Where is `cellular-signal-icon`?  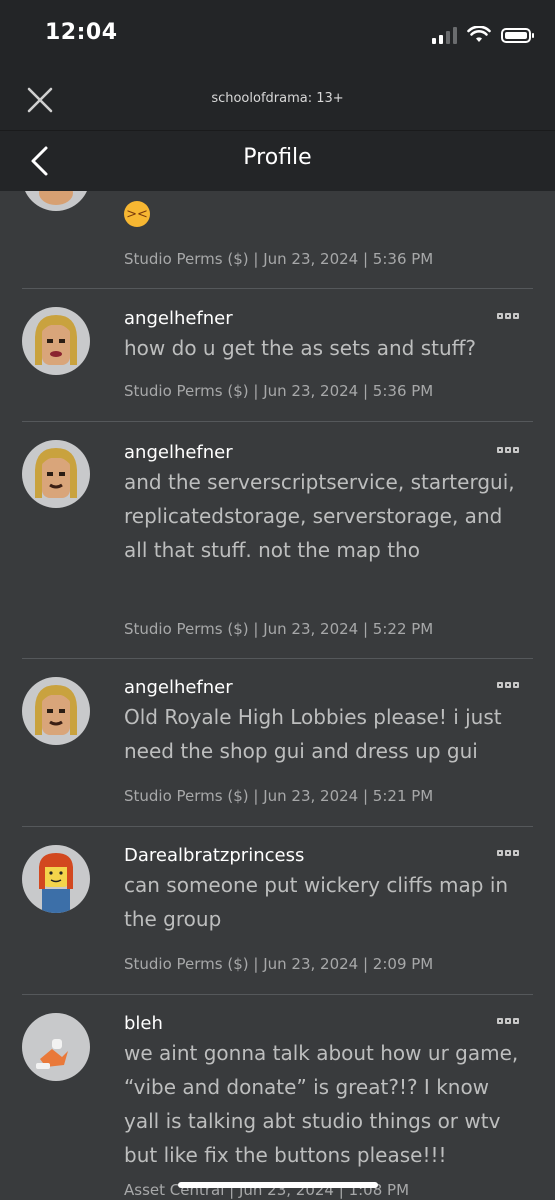 cellular-signal-icon is located at coordinates (444, 35).